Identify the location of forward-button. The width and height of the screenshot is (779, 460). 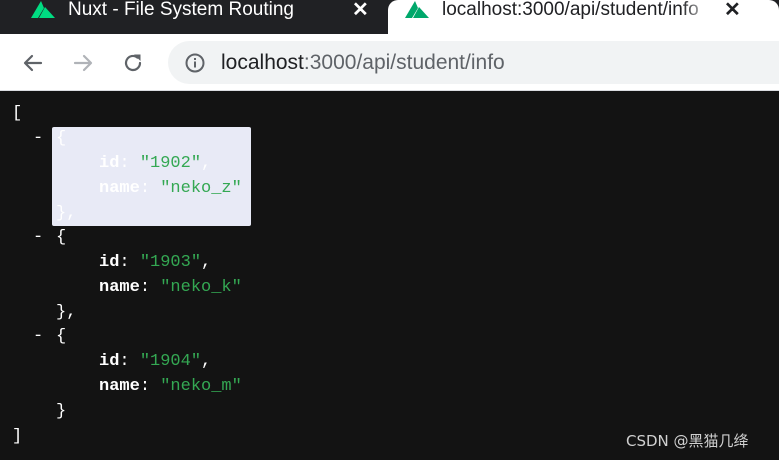
(83, 63).